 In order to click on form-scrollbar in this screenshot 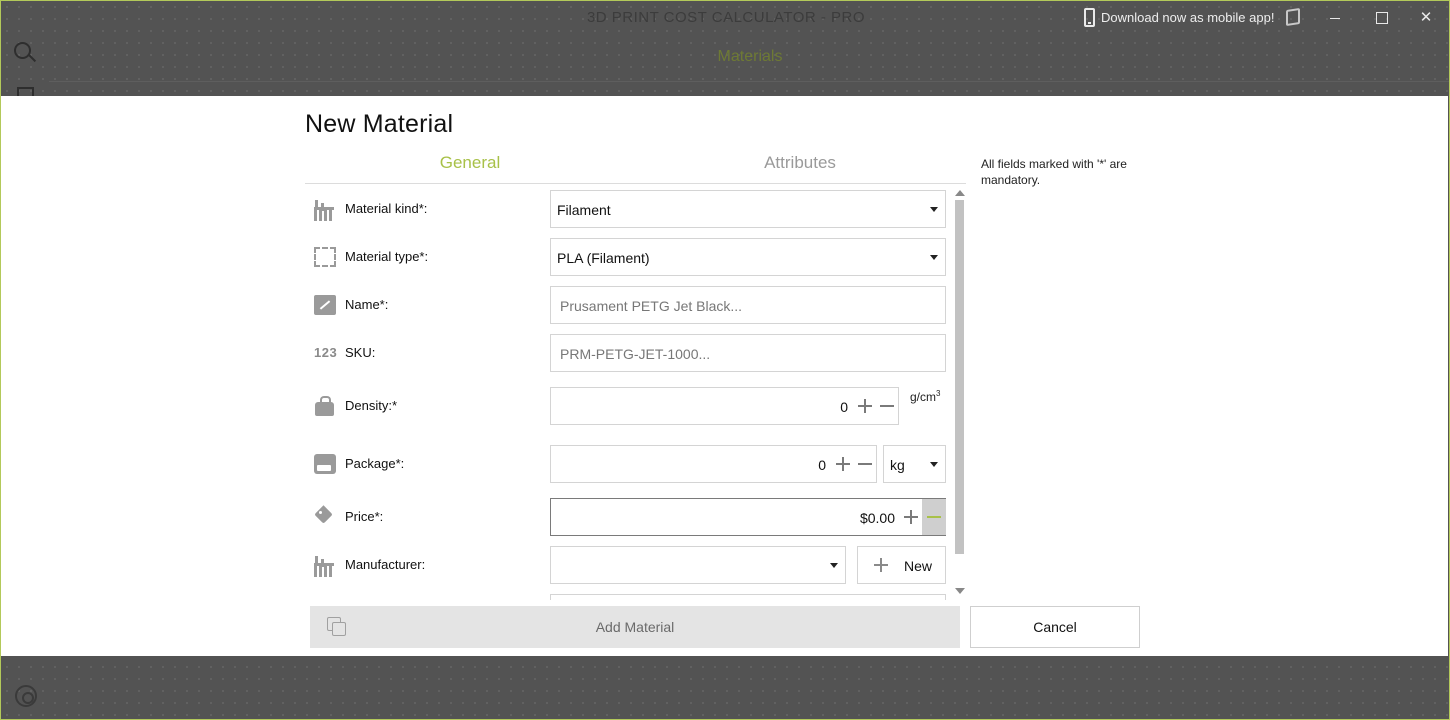, I will do `click(959, 393)`.